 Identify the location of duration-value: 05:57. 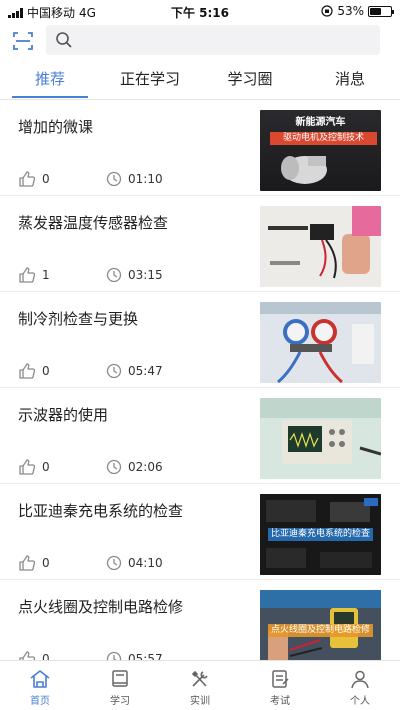
(145, 656).